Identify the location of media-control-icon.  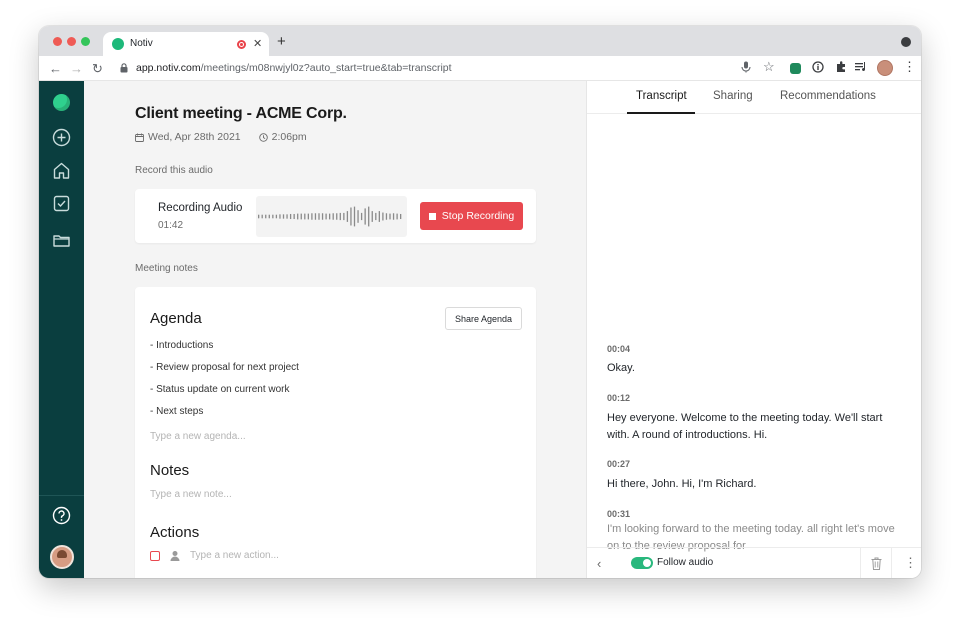
(861, 67).